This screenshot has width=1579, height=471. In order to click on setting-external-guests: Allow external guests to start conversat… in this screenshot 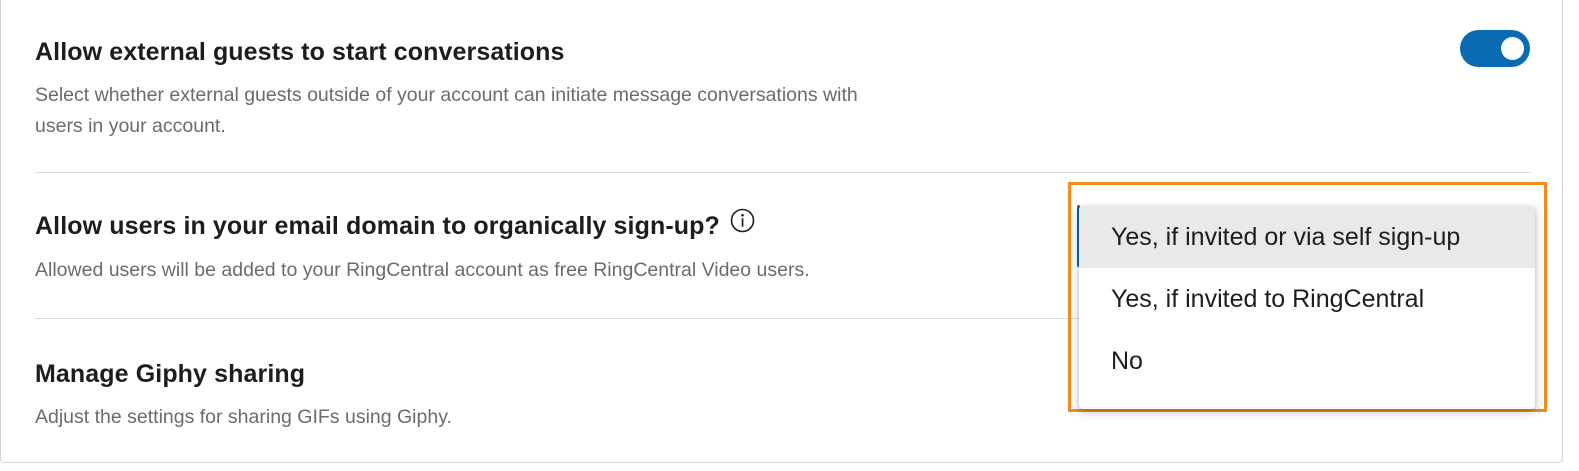, I will do `click(446, 89)`.